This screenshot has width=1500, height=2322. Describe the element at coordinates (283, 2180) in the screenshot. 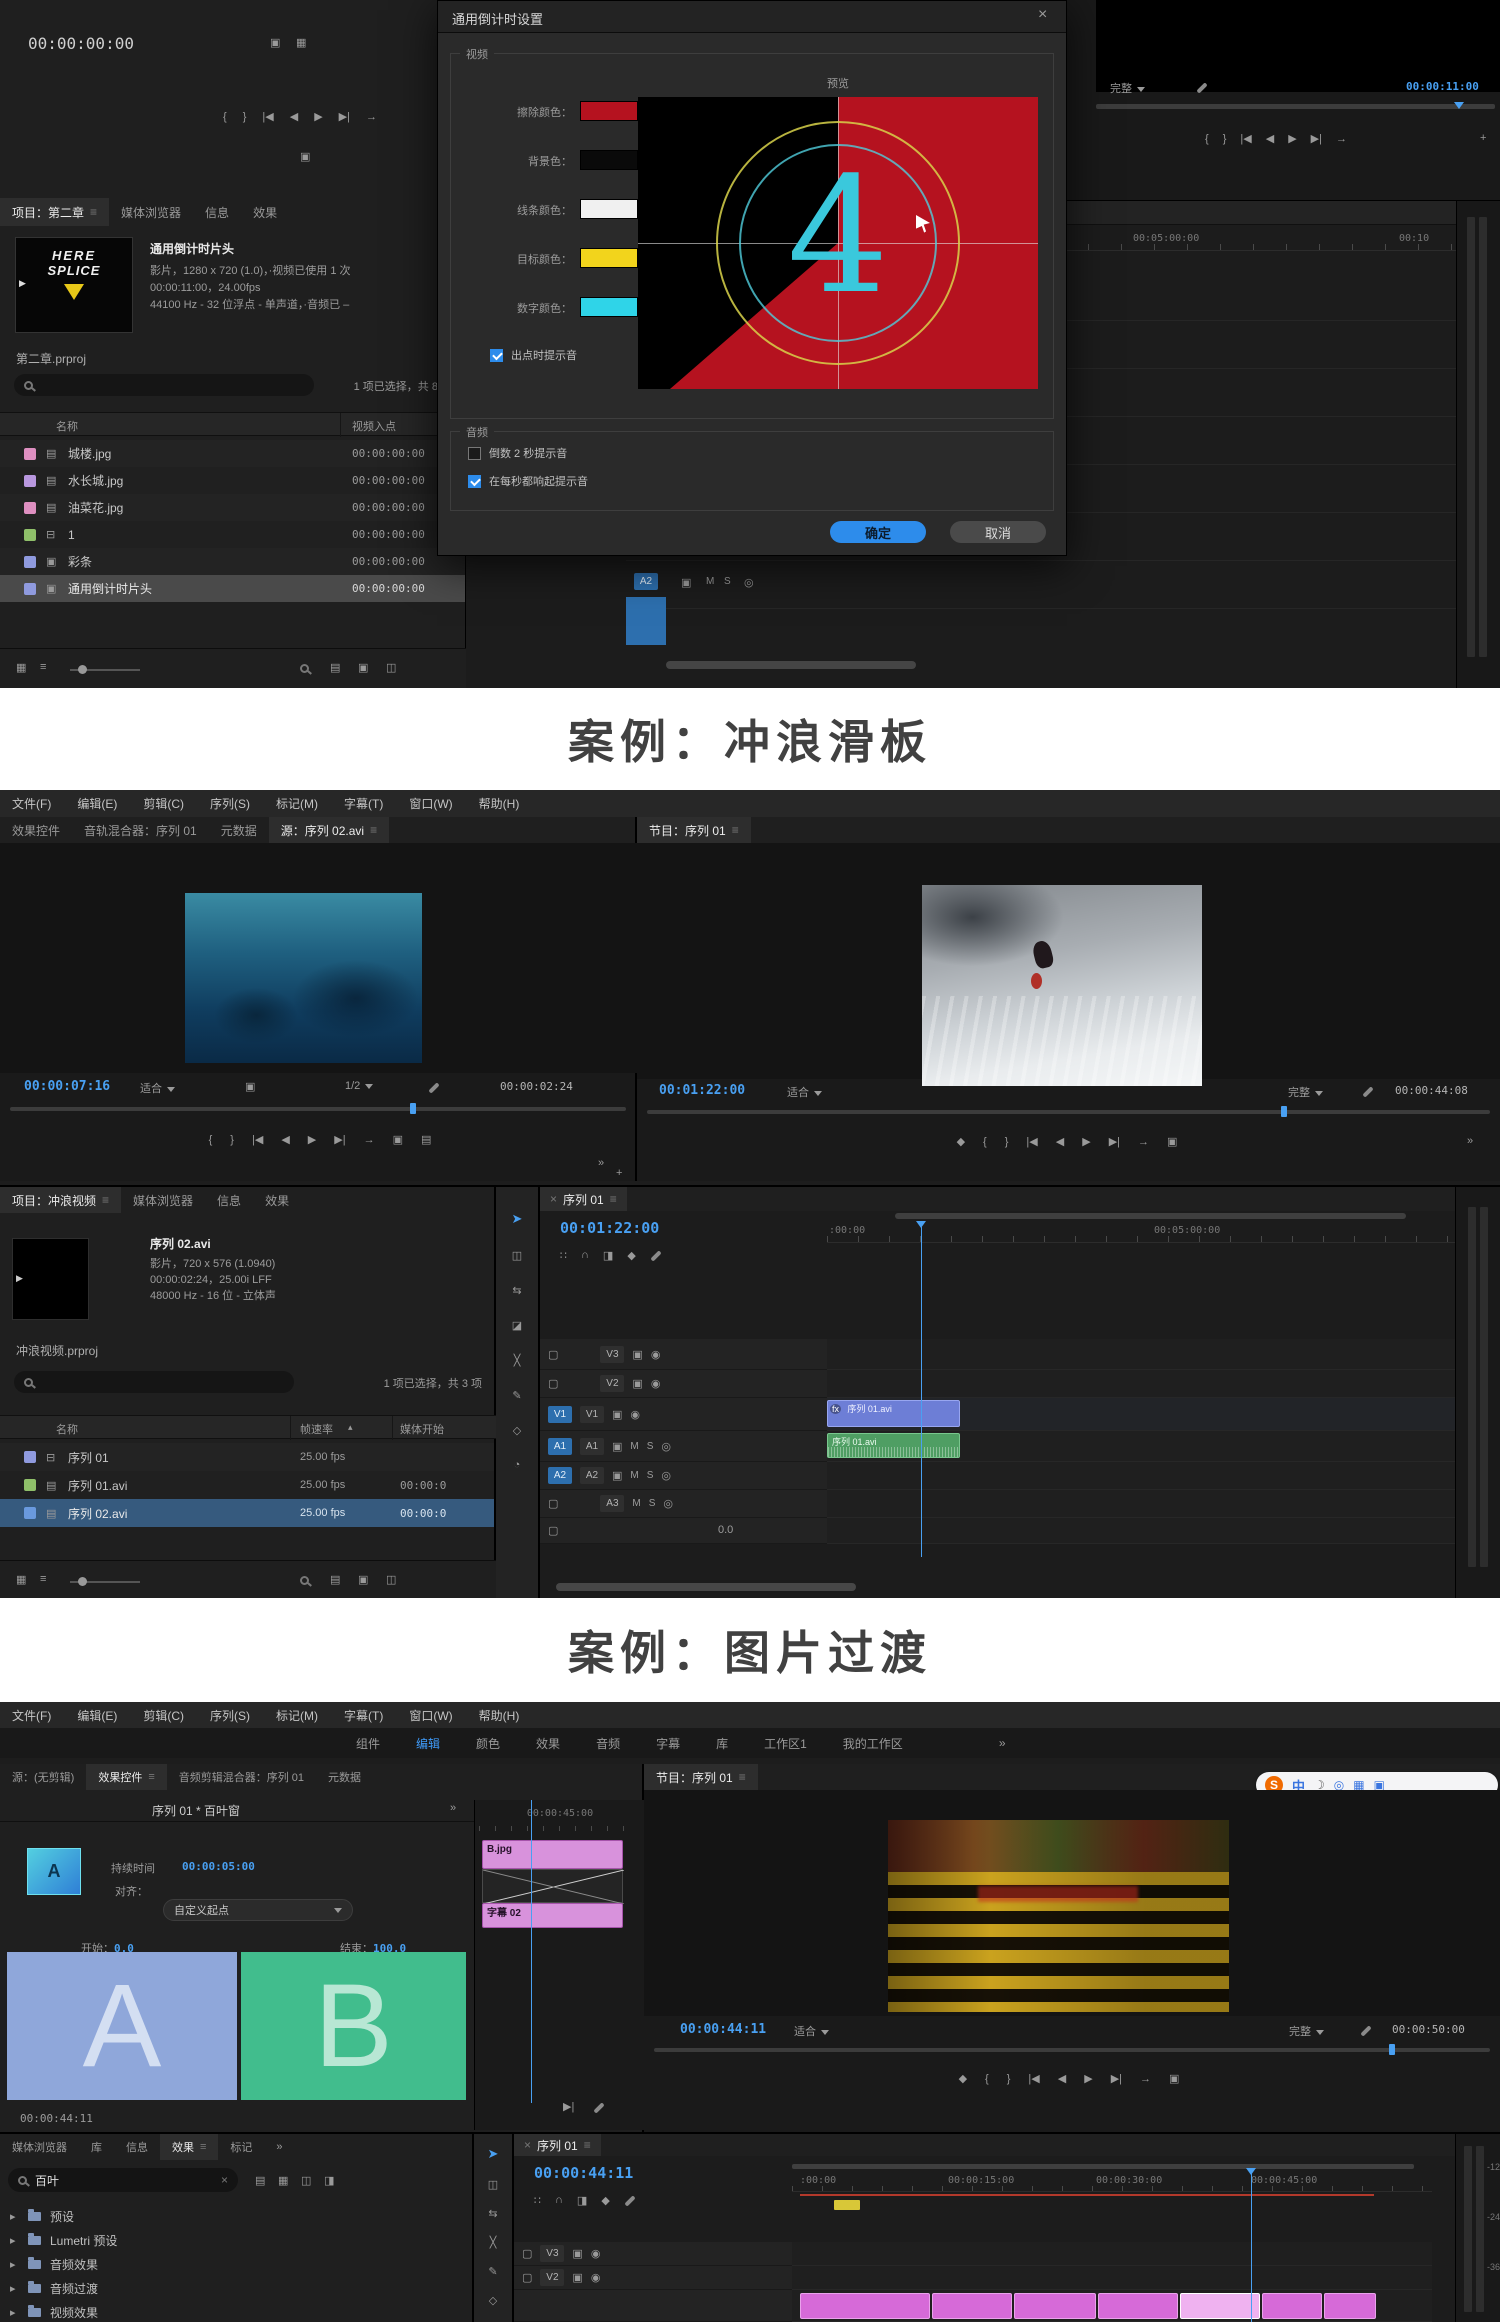

I see `filter-32bit-icon: ▦` at that location.